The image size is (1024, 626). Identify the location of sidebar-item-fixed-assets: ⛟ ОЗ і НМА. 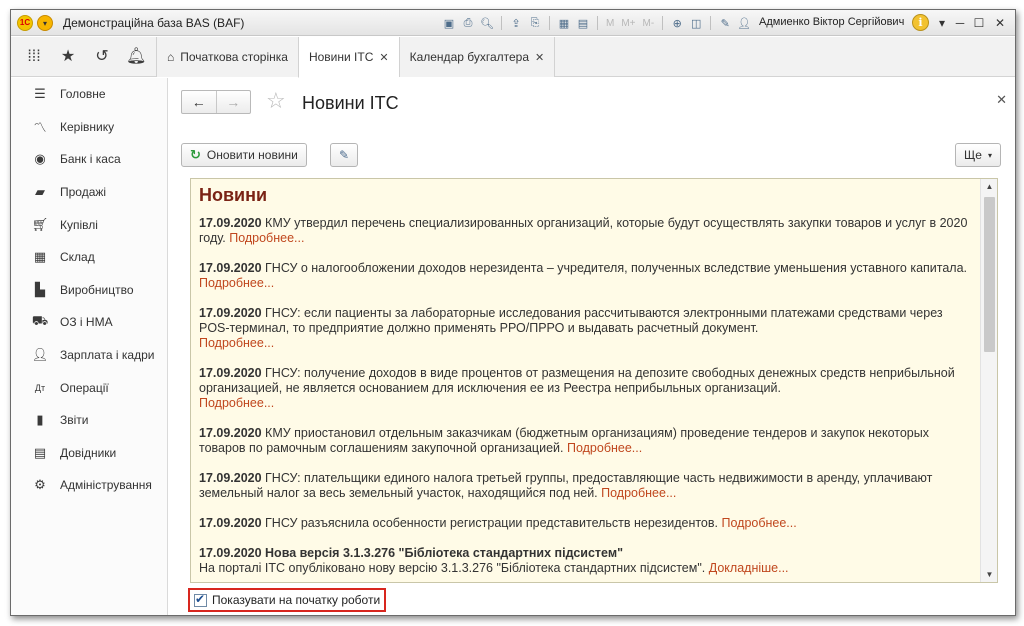
(89, 322).